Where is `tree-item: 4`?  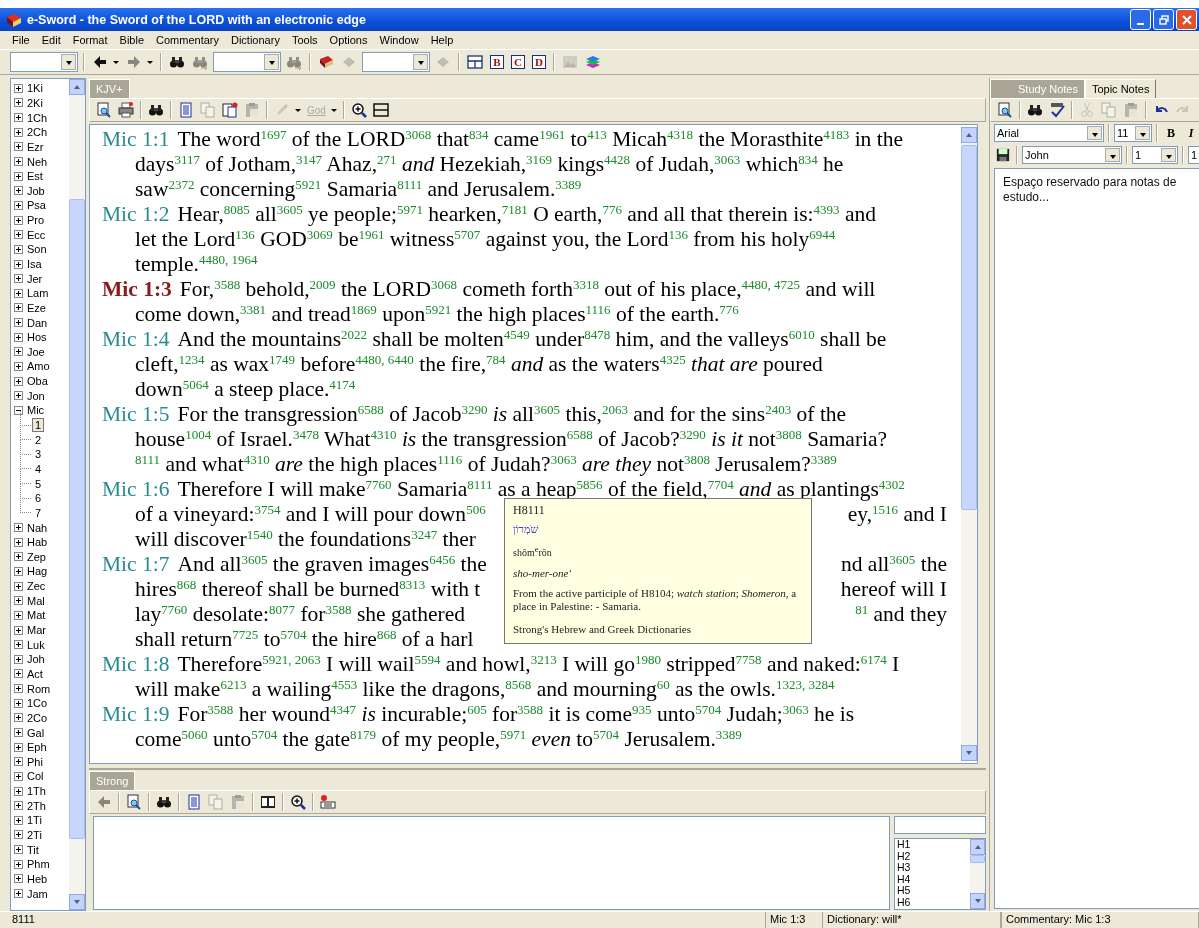
tree-item: 4 is located at coordinates (38, 468).